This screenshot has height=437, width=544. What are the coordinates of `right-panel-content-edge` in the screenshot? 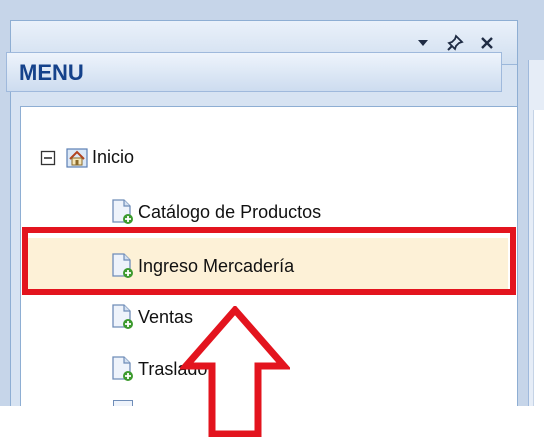 It's located at (538, 258).